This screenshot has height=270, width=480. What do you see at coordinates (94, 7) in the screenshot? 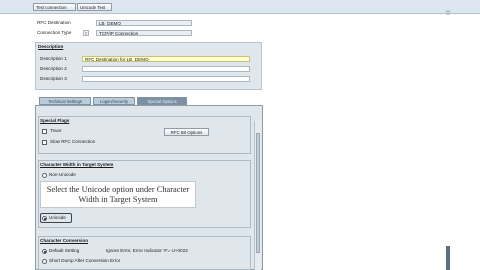
I see `unicode-test-button: Unicode Test` at bounding box center [94, 7].